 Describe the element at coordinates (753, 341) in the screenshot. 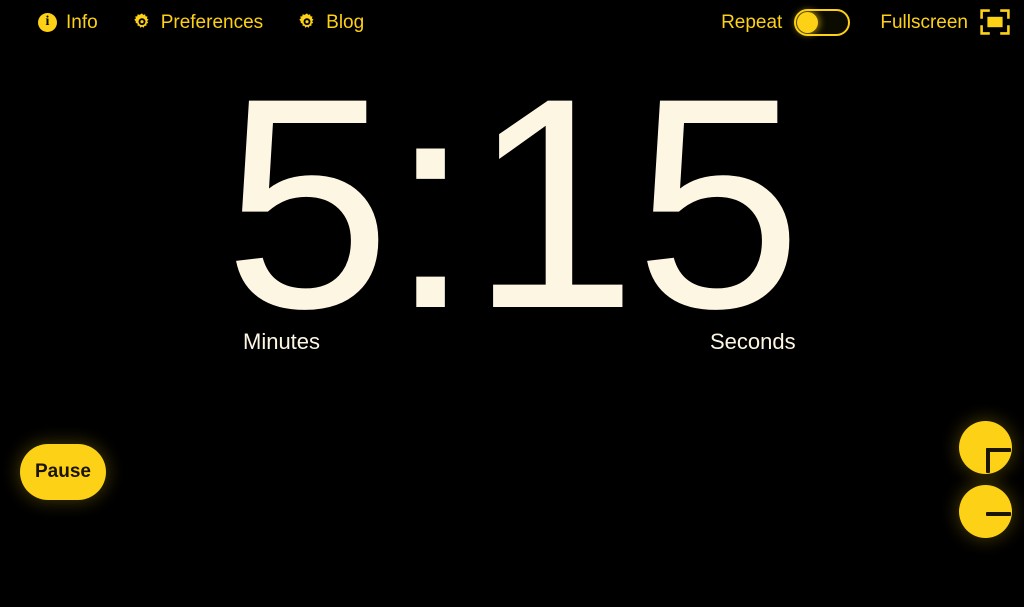

I see `seconds-label: Seconds` at that location.